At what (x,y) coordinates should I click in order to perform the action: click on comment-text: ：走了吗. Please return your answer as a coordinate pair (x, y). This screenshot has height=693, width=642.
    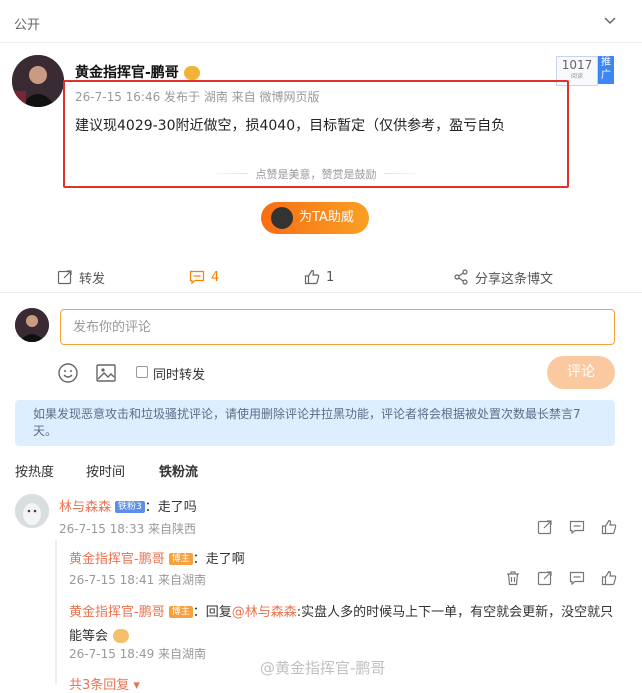
    Looking at the image, I should click on (170, 507).